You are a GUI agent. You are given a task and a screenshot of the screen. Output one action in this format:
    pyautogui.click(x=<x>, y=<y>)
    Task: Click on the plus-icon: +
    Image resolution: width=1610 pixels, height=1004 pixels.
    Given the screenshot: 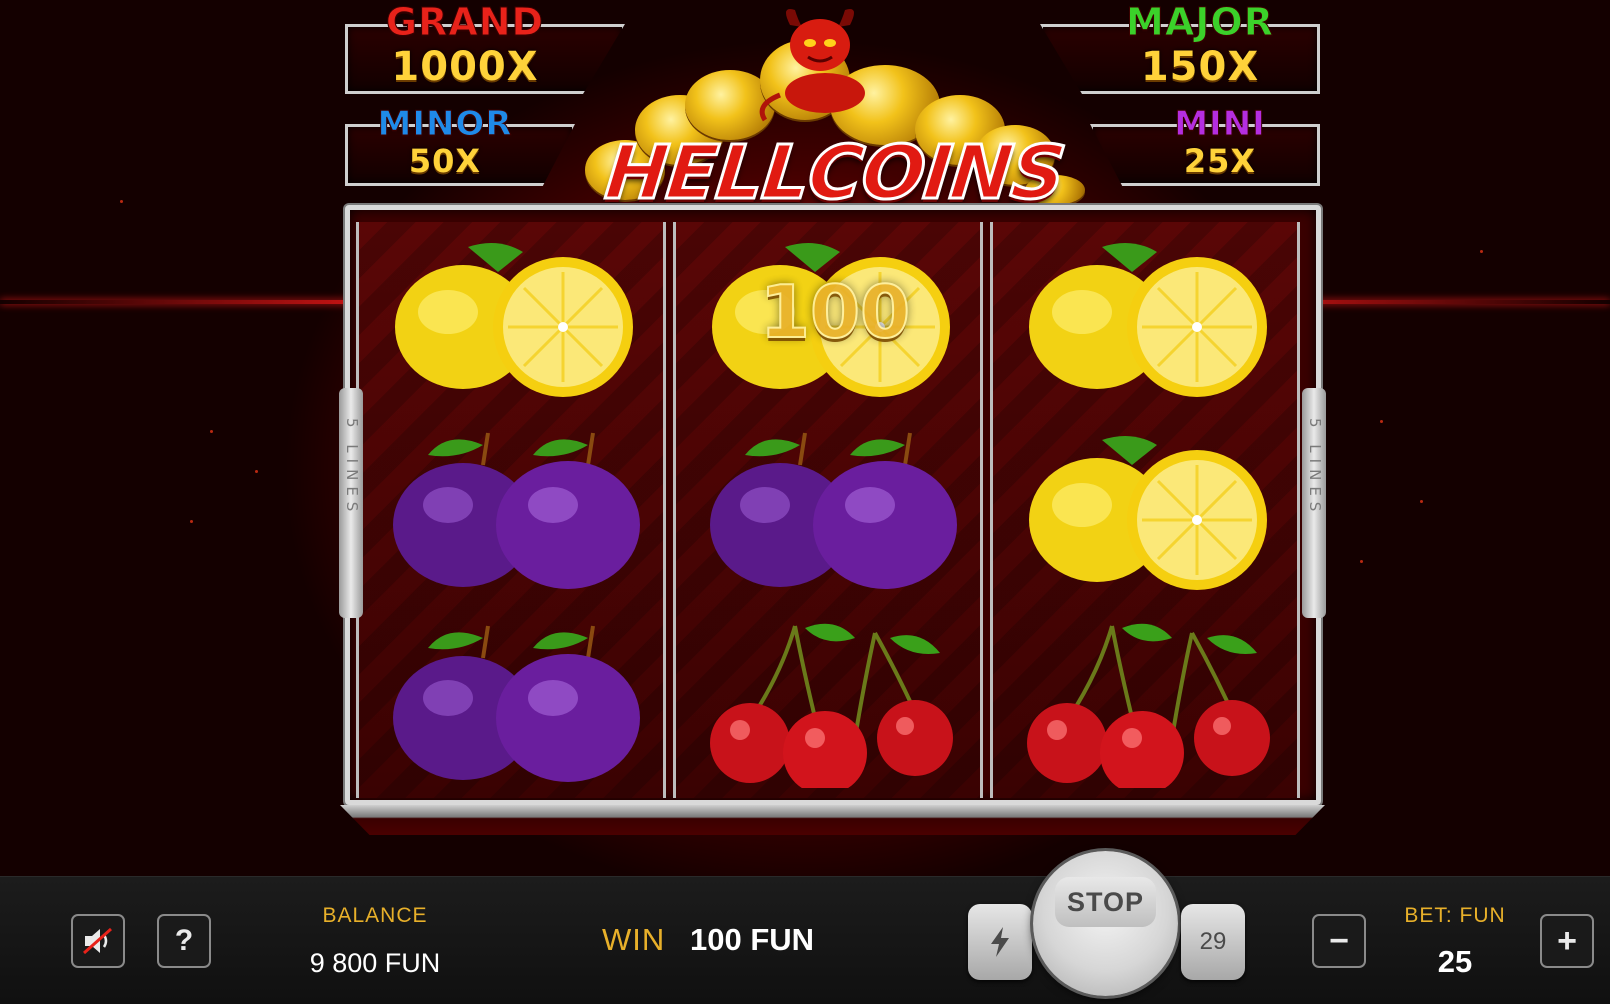 What is the action you would take?
    pyautogui.click(x=1567, y=941)
    